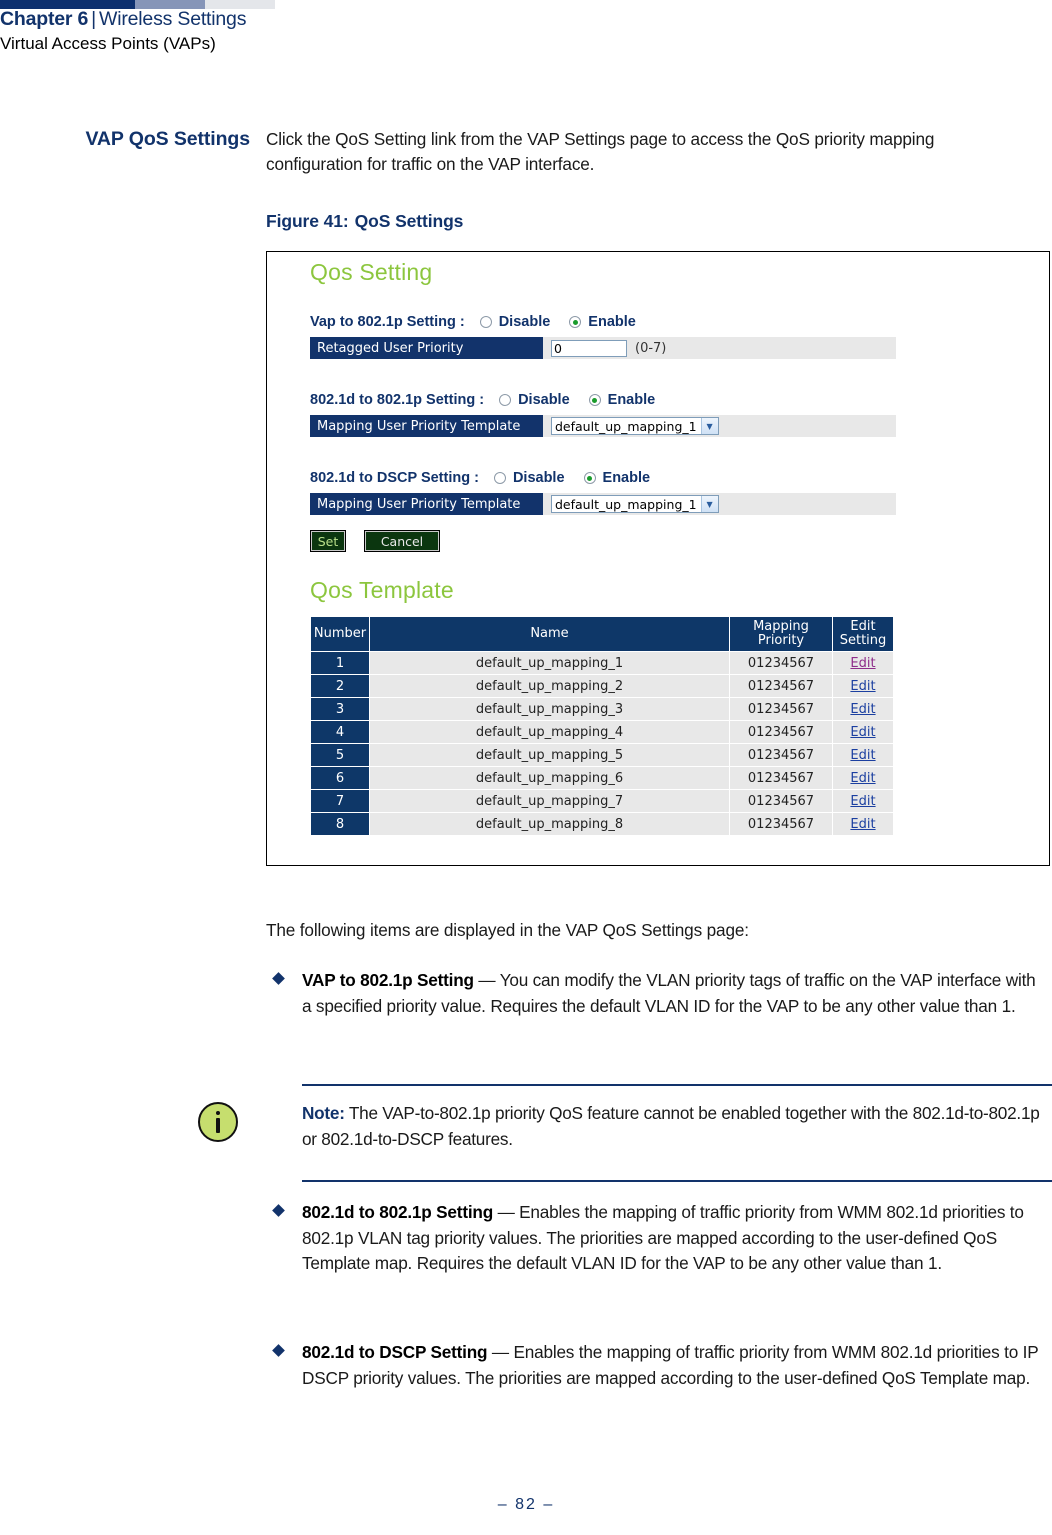 This screenshot has height=1535, width=1052. What do you see at coordinates (612, 322) in the screenshot?
I see `vap-to-8021p-enable-label: Enable` at bounding box center [612, 322].